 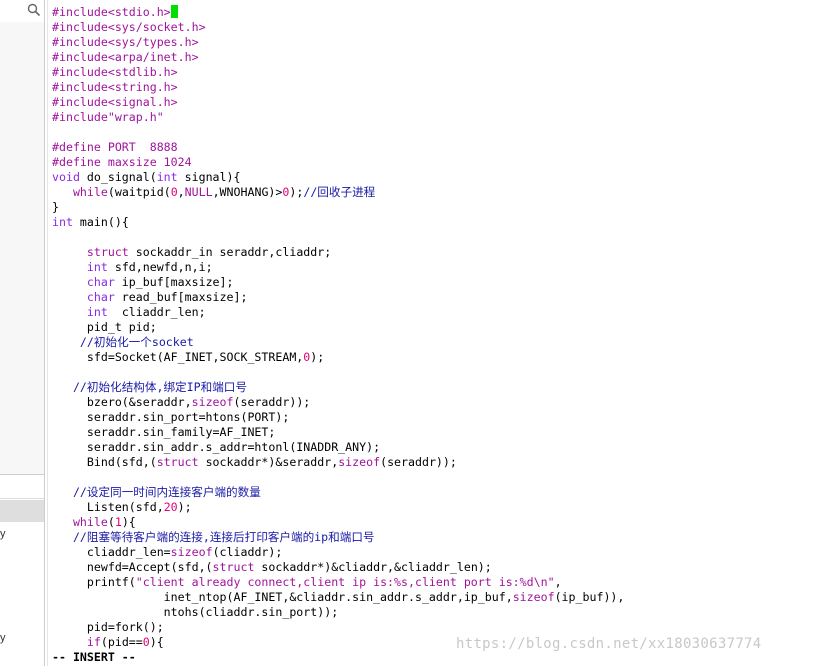 I want to click on lower-panel-selected-item, so click(x=22, y=511).